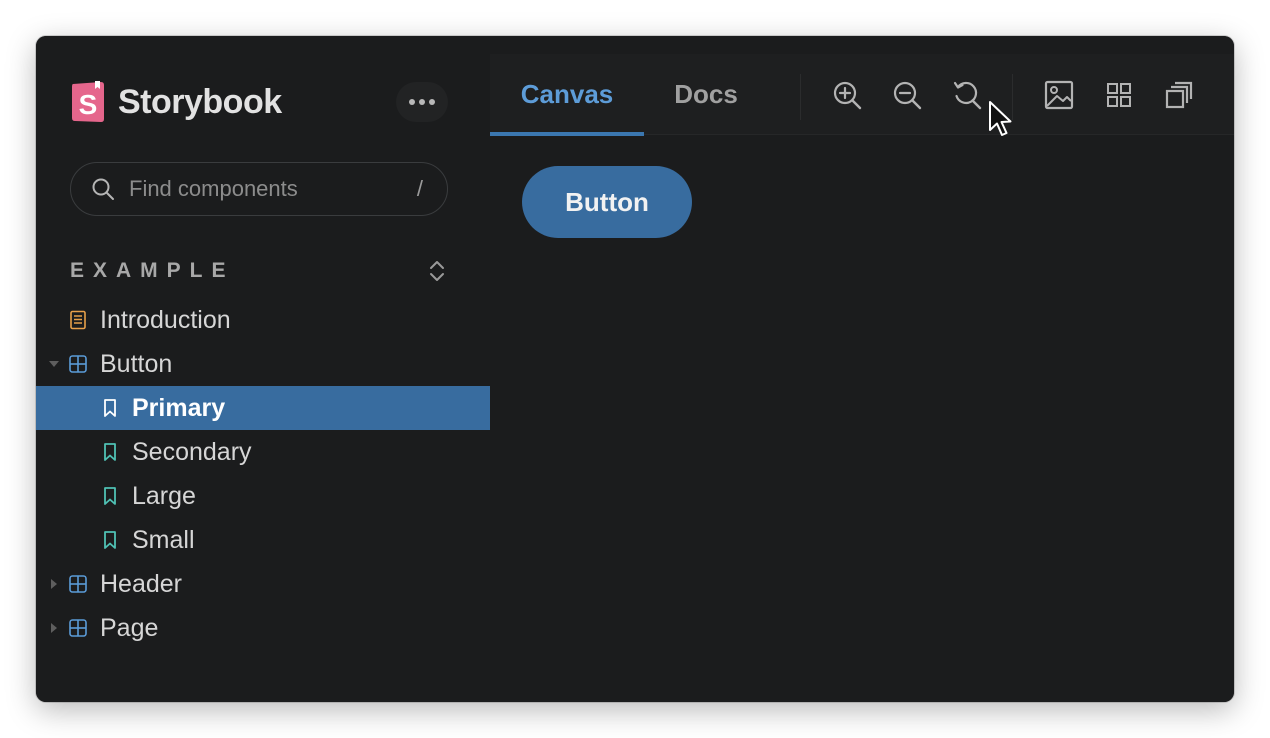 Image resolution: width=1270 pixels, height=738 pixels. I want to click on tree-item-header: Header, so click(263, 584).